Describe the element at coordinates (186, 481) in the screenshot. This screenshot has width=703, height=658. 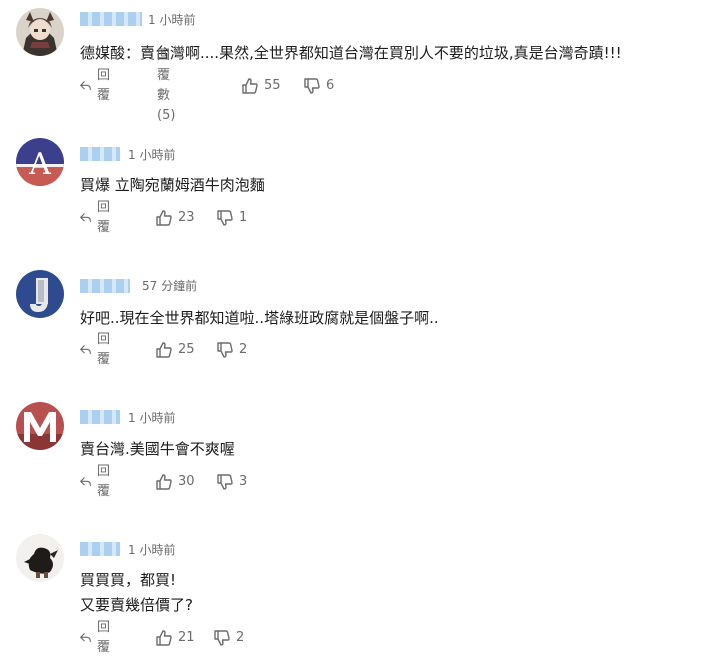
I see `like-count: 30` at that location.